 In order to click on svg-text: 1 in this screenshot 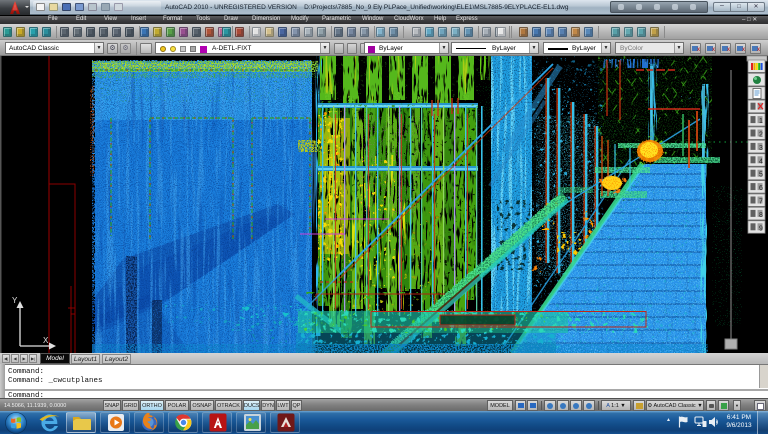, I will do `click(761, 121)`.